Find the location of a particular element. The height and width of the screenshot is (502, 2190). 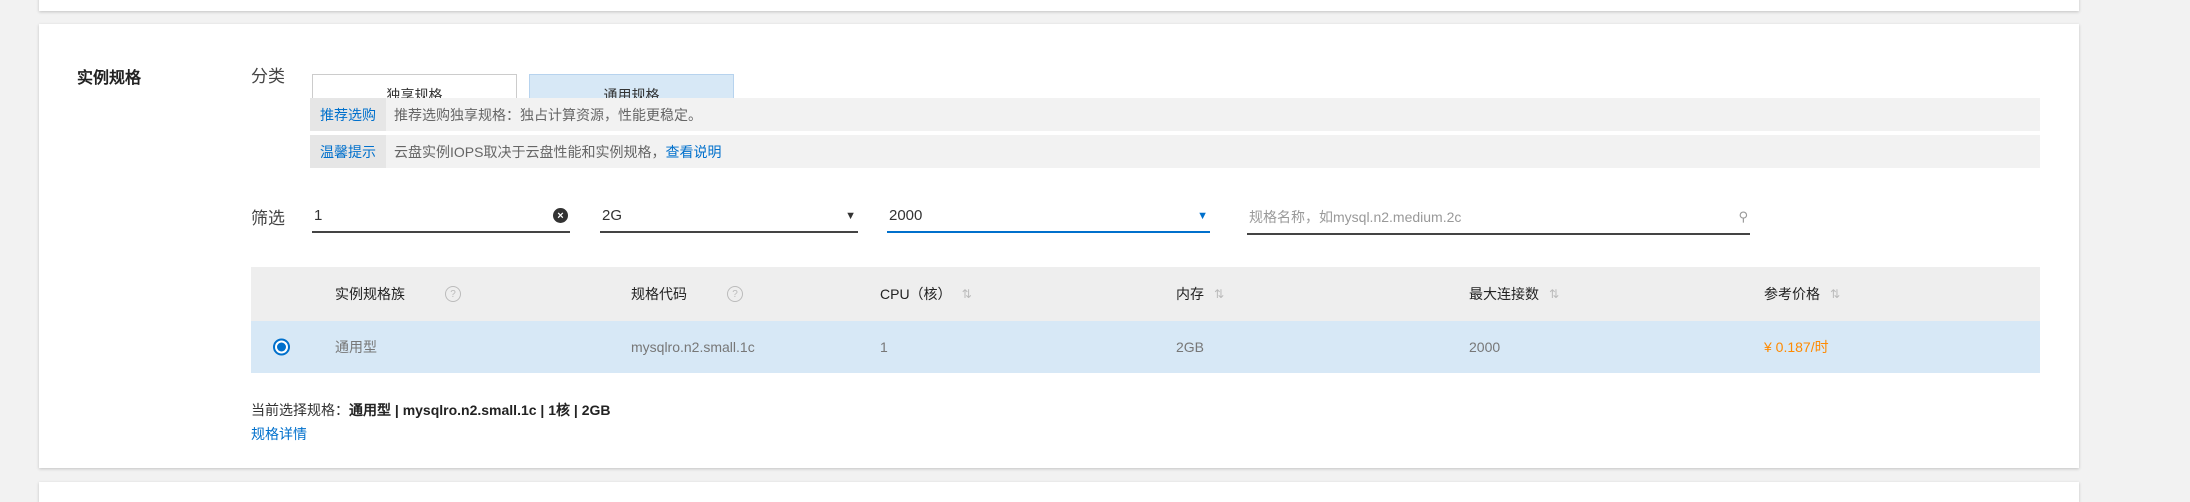

cell-family: 通用型 is located at coordinates (356, 347).